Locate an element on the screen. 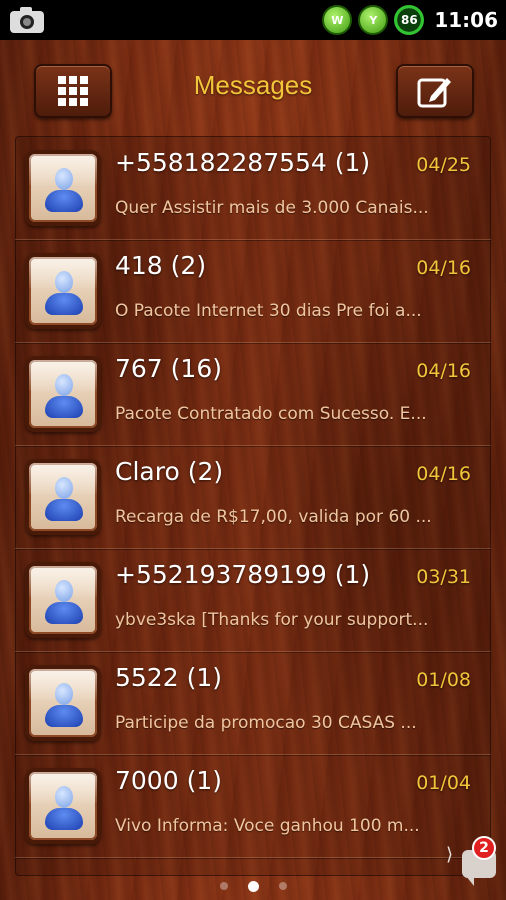 The width and height of the screenshot is (506, 900). thread-name: +558182287554 (1) is located at coordinates (243, 162).